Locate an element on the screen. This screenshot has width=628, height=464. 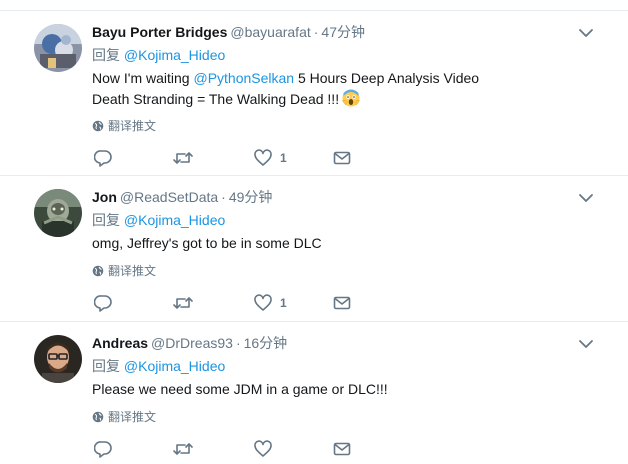
username: @DrDreas93 is located at coordinates (192, 343).